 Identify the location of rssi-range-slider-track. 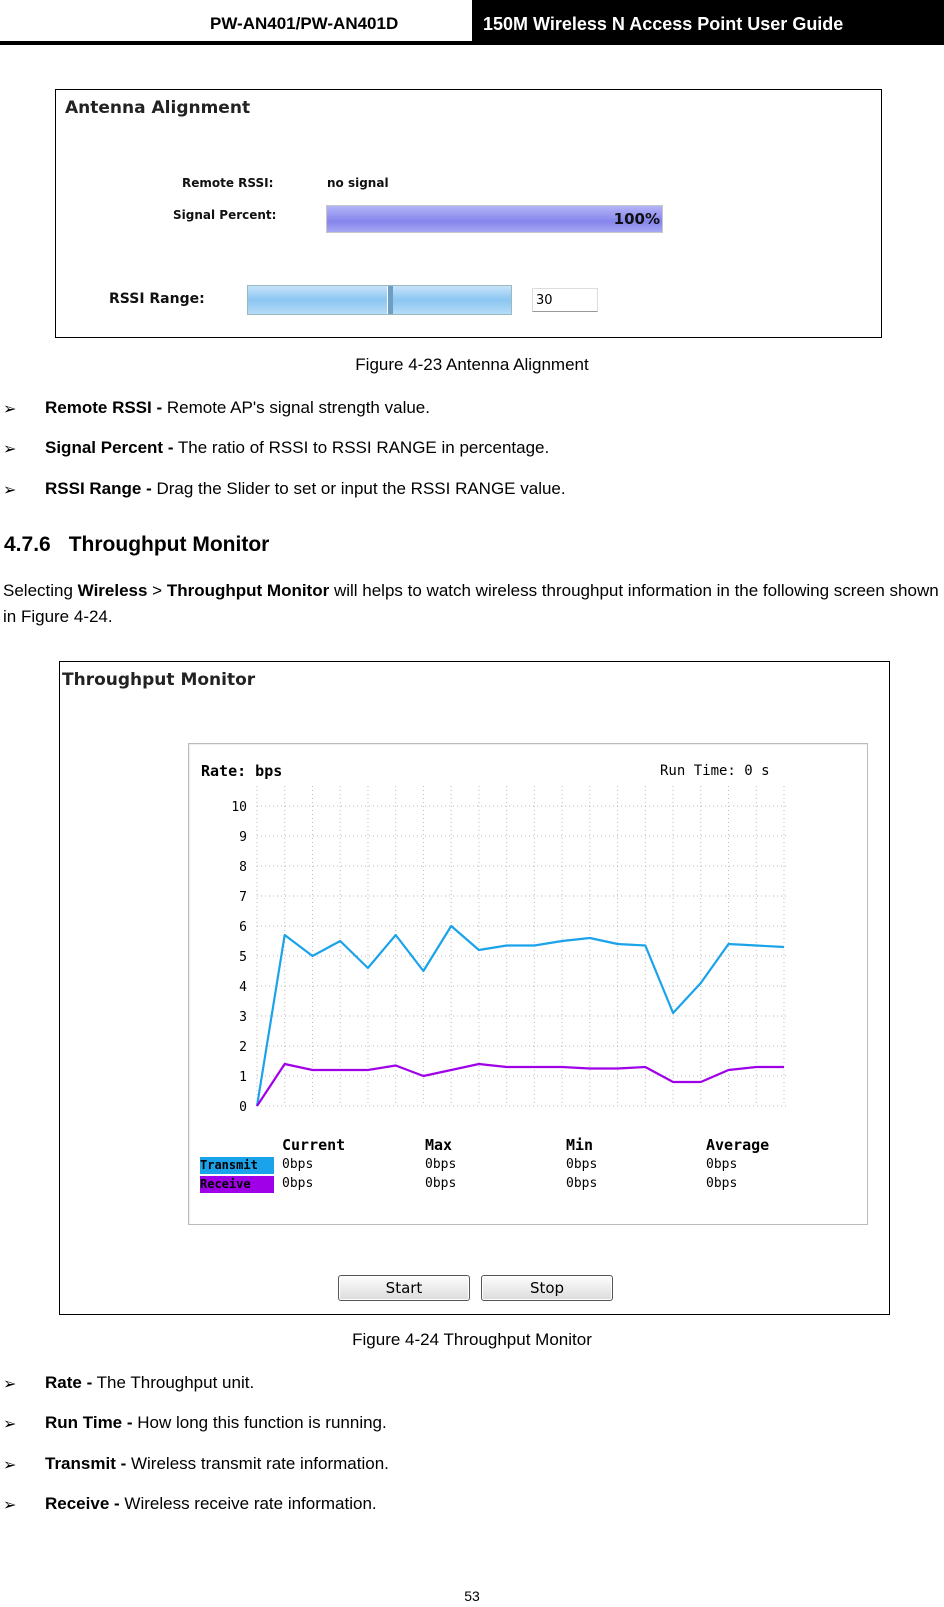
(379, 300).